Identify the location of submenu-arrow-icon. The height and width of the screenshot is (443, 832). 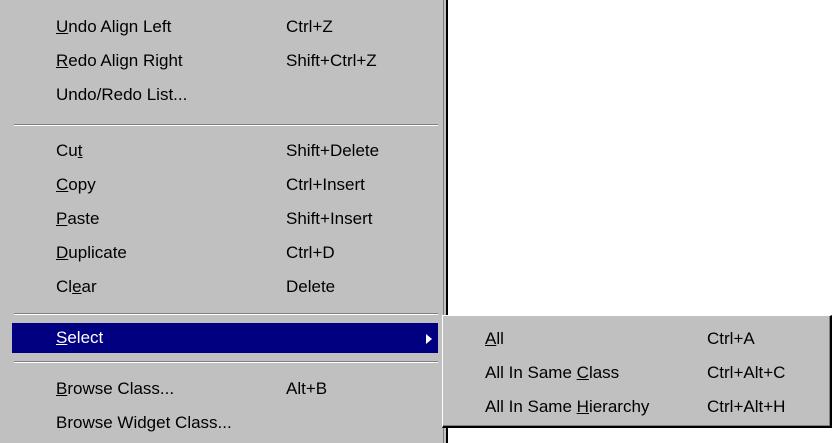
(429, 339).